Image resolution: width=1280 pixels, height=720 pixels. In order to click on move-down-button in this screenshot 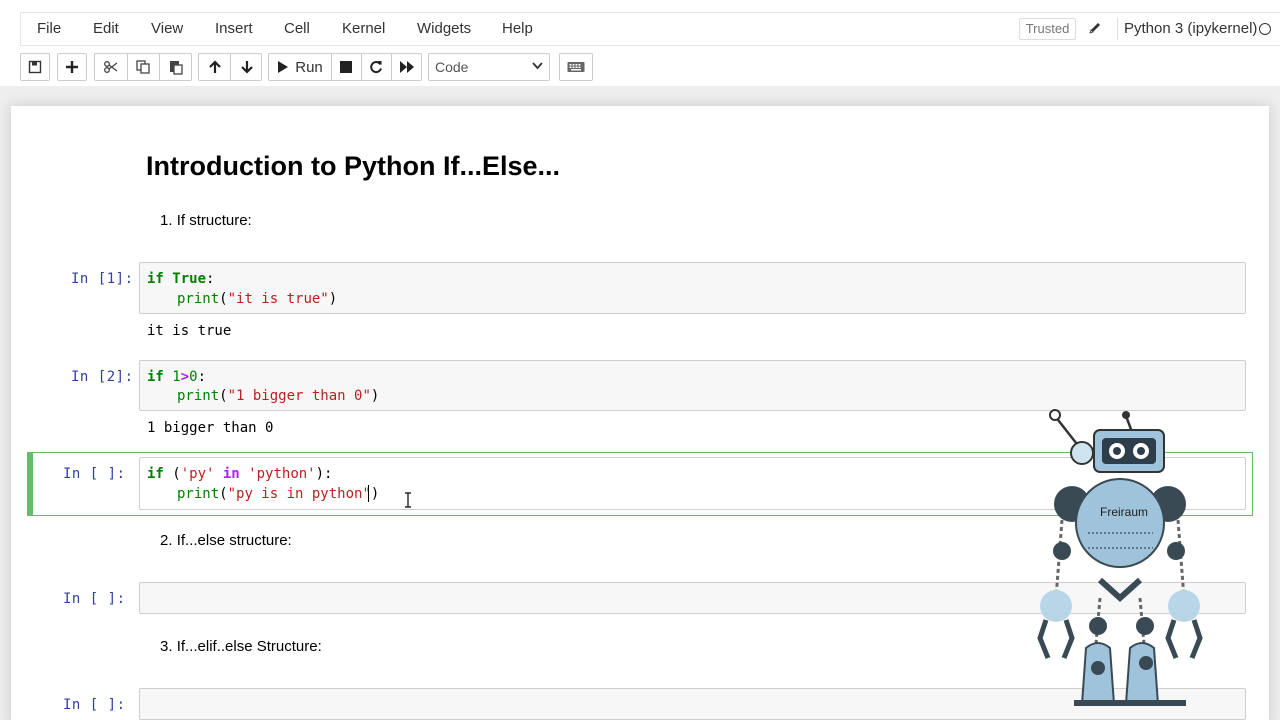, I will do `click(246, 67)`.